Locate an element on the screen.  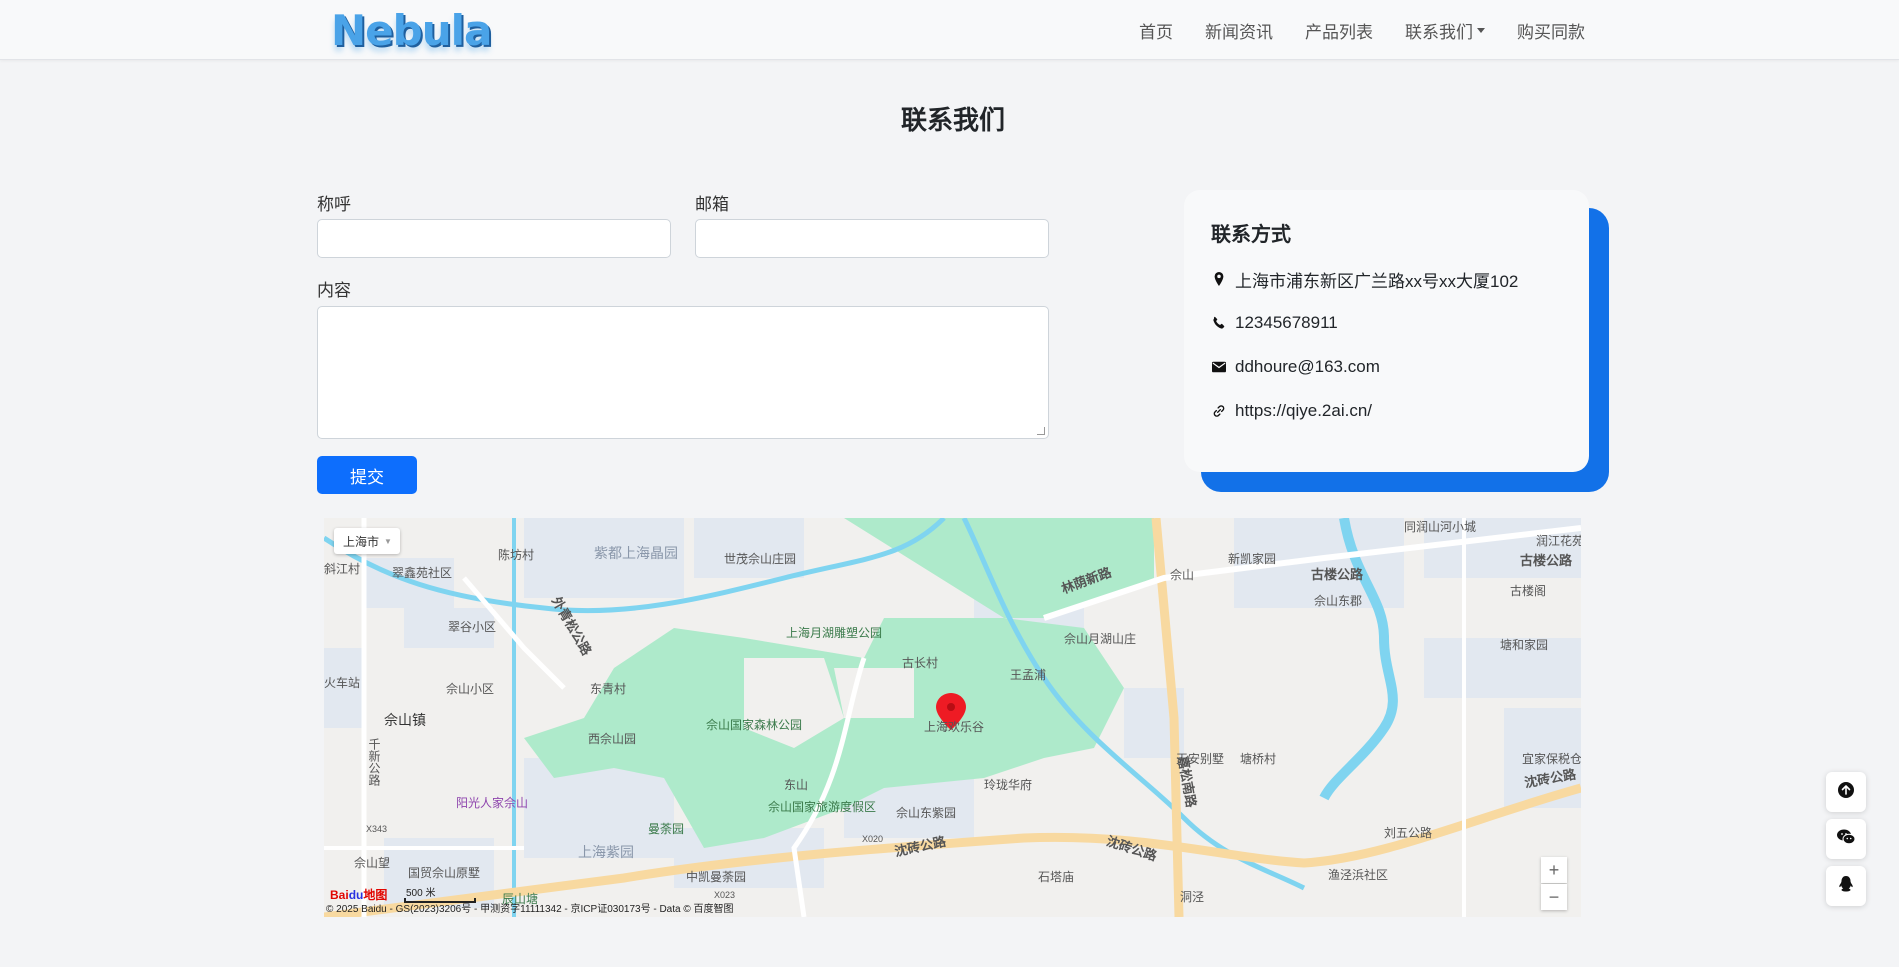
map-label: 刘五公路 is located at coordinates (1408, 833).